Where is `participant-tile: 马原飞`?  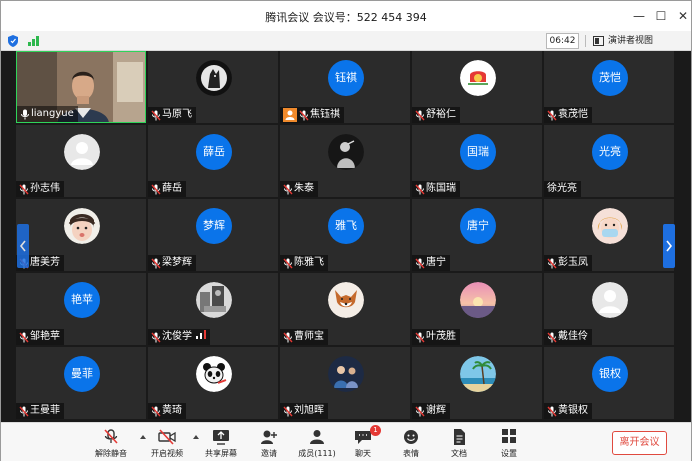 participant-tile: 马原飞 is located at coordinates (213, 87).